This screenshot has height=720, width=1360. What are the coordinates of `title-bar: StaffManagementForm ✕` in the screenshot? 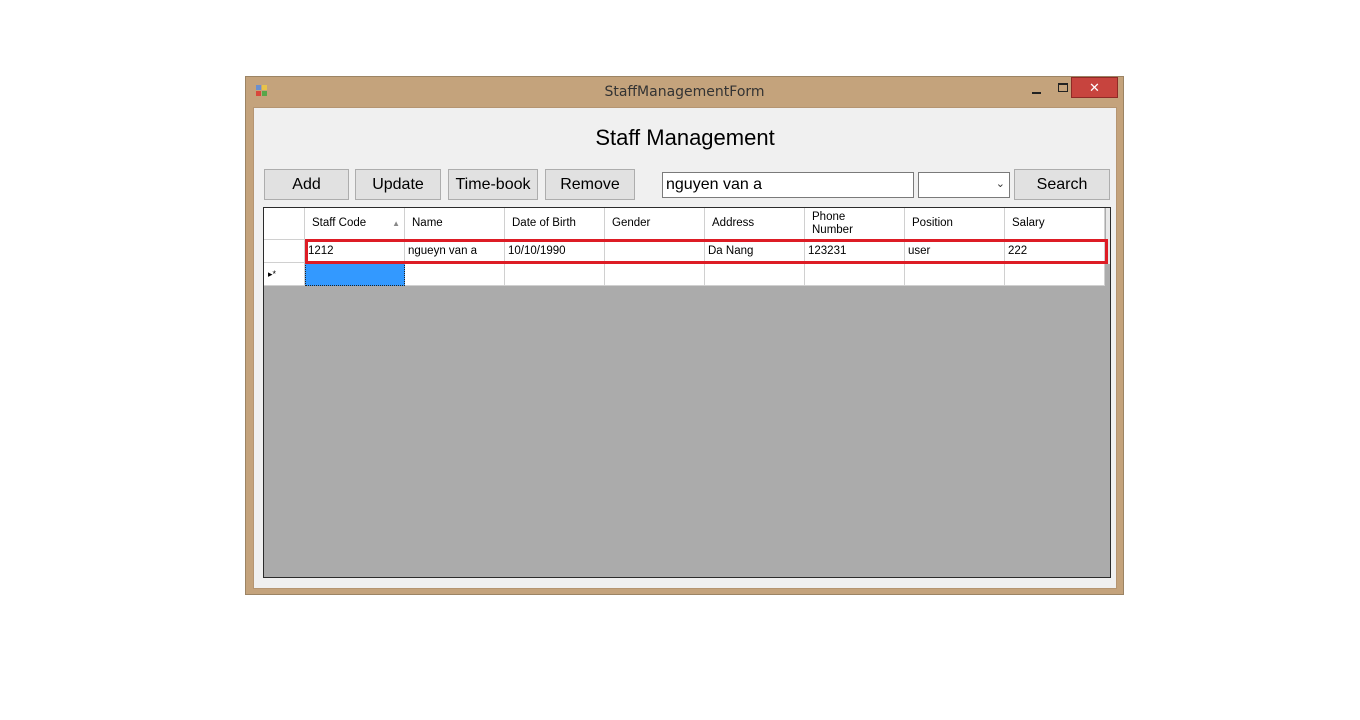 It's located at (684, 92).